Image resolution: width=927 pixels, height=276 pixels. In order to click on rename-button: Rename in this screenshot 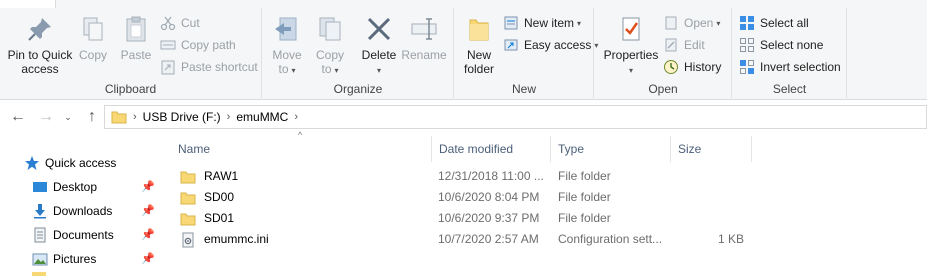, I will do `click(424, 38)`.